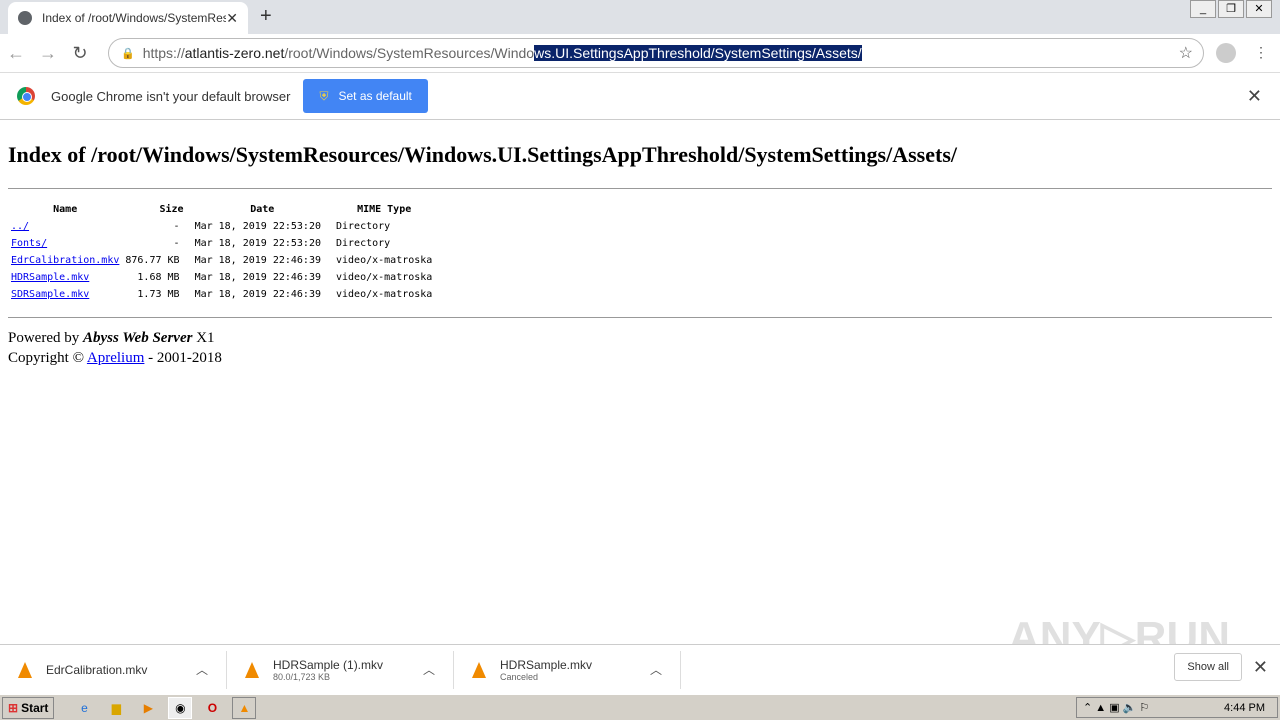 The image size is (1280, 720). Describe the element at coordinates (324, 95) in the screenshot. I see `shield-icon: ⛨` at that location.